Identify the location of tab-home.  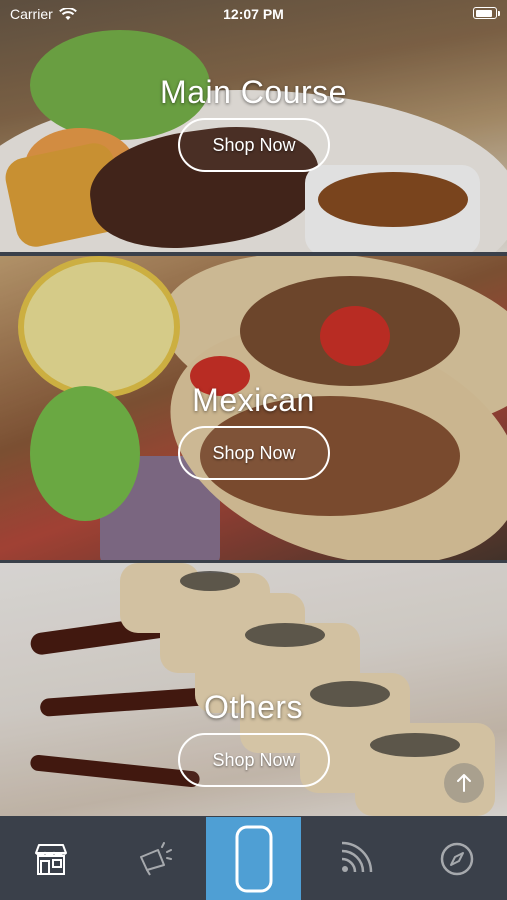
(253, 858).